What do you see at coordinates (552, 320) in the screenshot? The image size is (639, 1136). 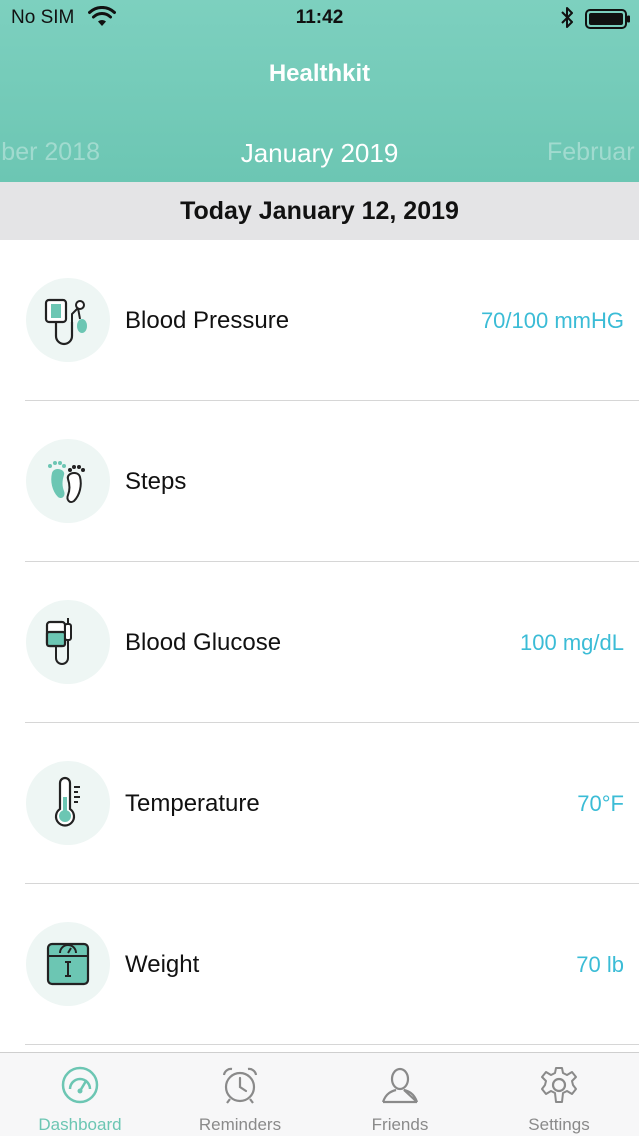 I see `metric-value: 70/100 mmHG` at bounding box center [552, 320].